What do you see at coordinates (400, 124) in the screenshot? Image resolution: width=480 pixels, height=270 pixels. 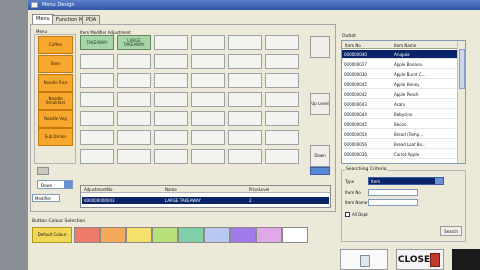 I see `list-item: 000000045 Bacon` at bounding box center [400, 124].